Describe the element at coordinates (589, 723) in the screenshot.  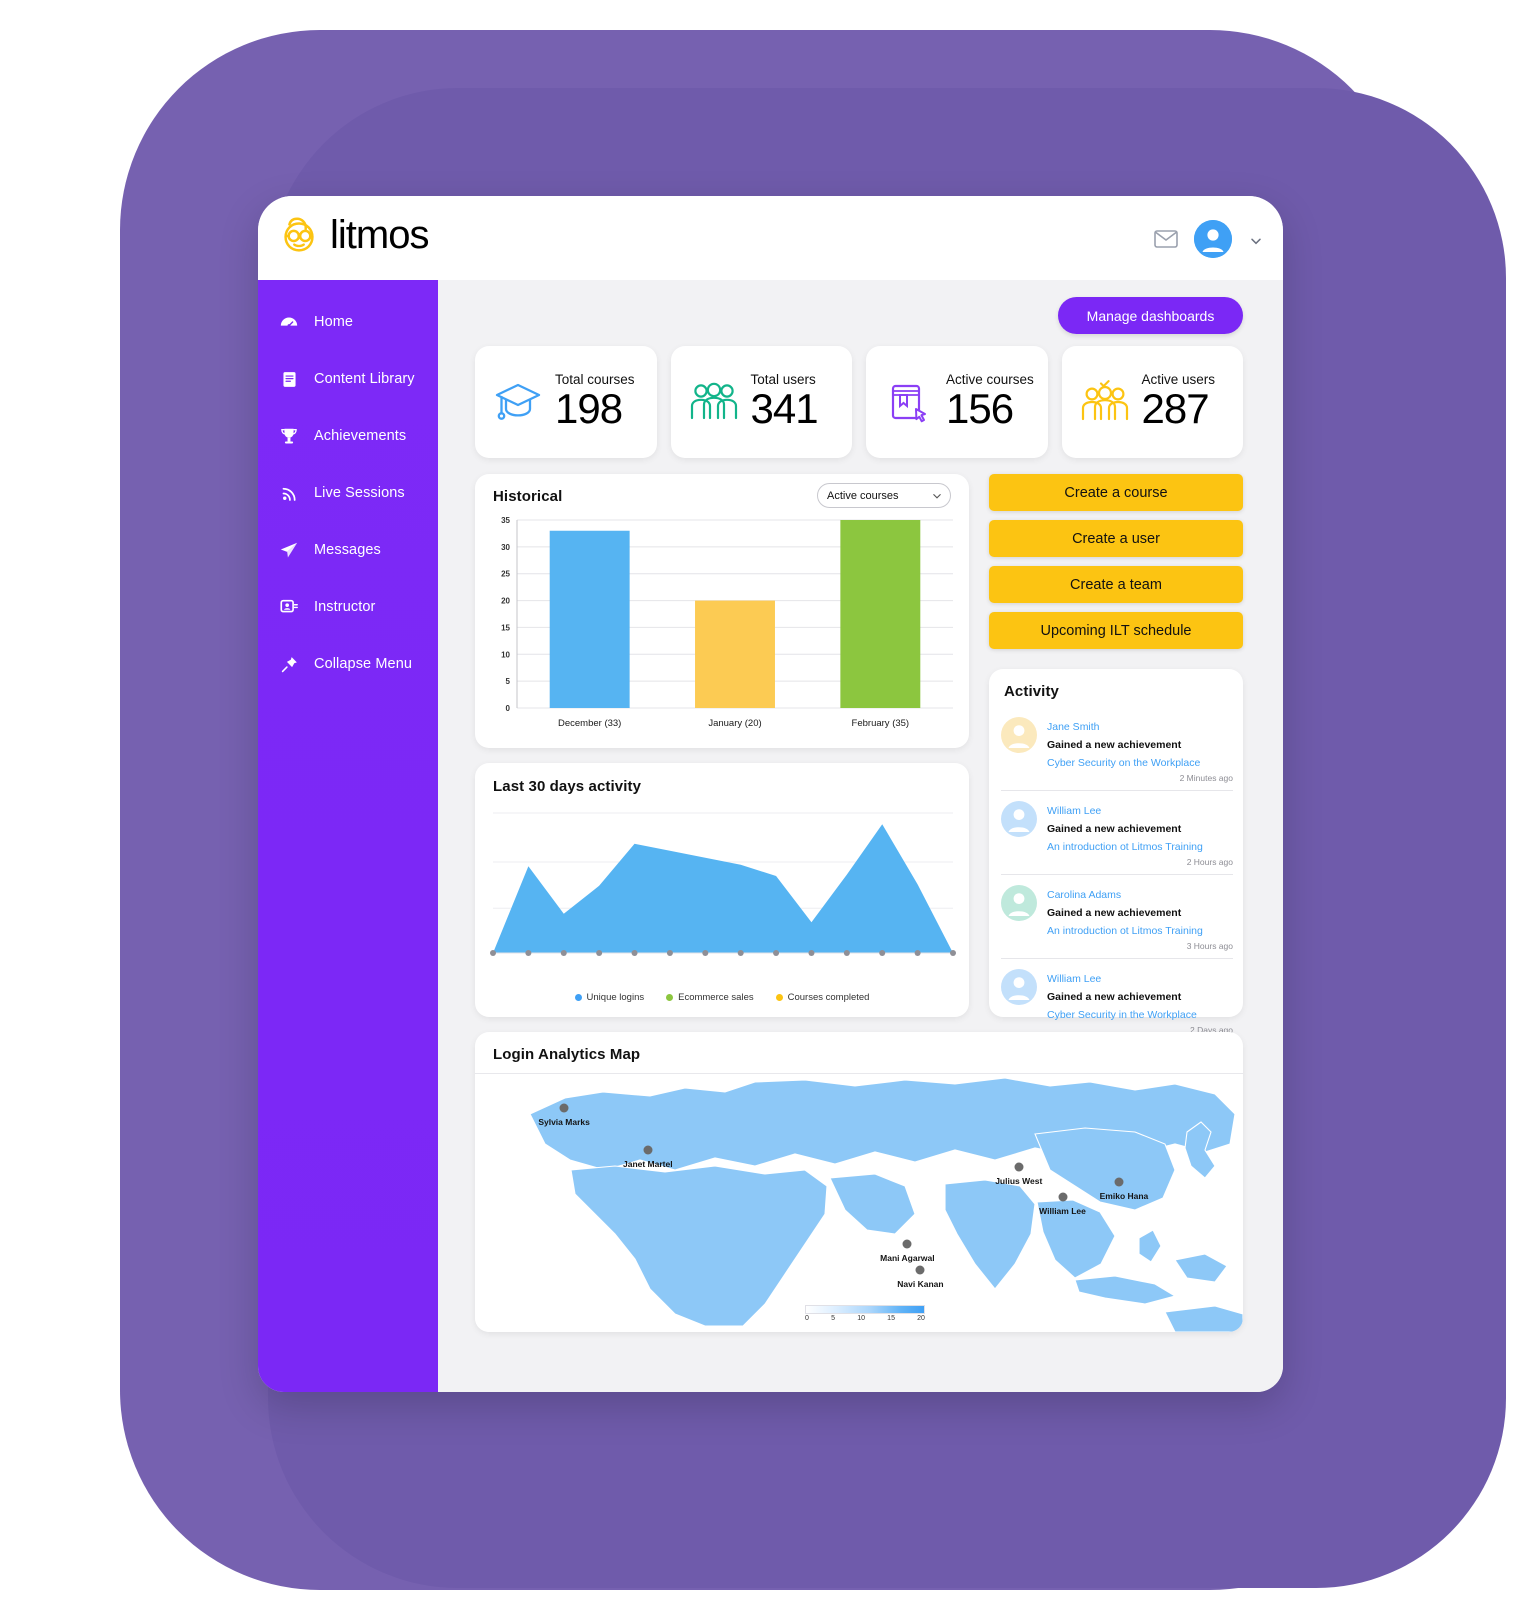
I see `x-axis-tick-label: December (33)` at that location.